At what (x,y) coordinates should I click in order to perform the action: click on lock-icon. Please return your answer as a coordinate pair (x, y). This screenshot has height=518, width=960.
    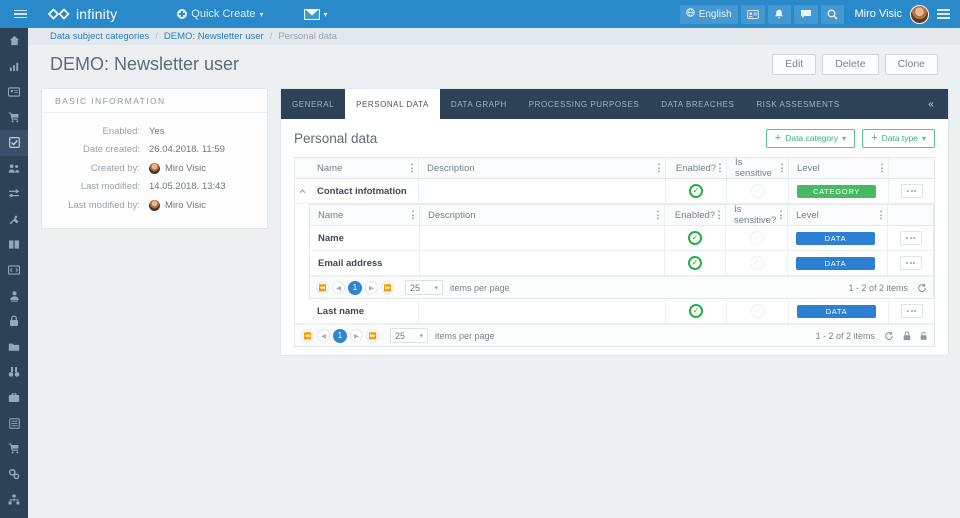
    Looking at the image, I should click on (907, 336).